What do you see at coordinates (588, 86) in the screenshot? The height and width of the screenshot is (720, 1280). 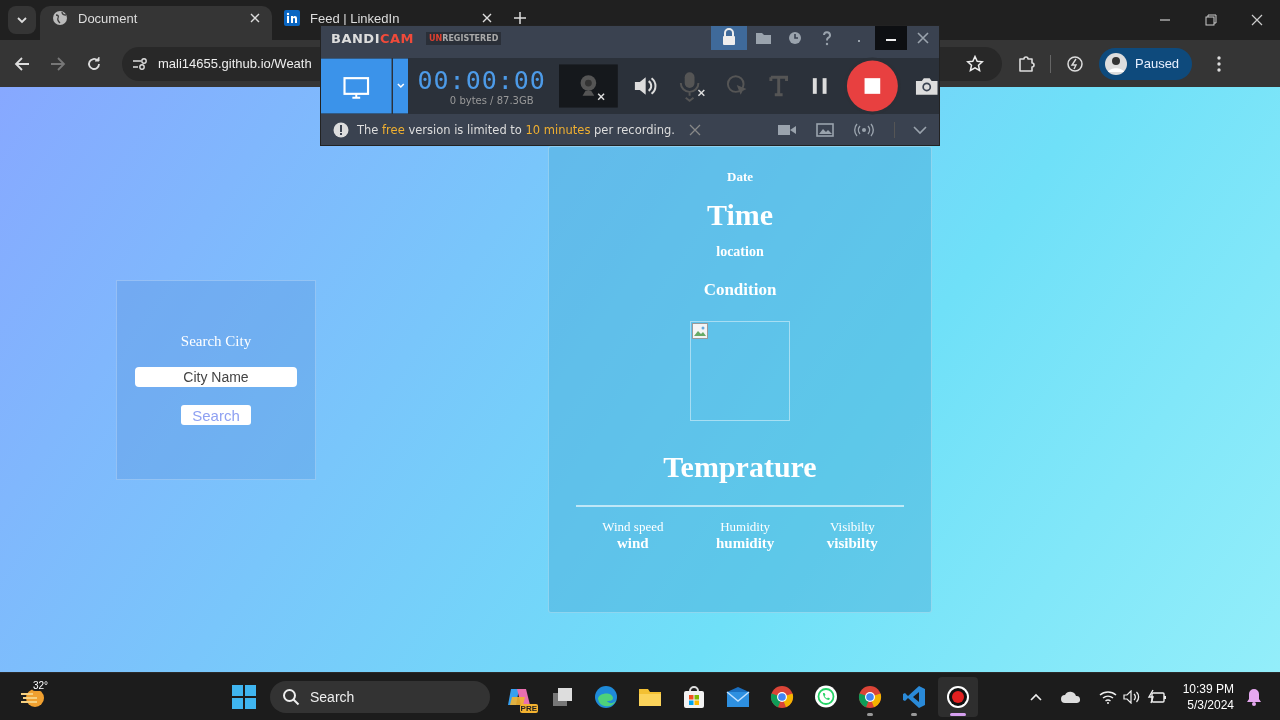 I see `webcam-off-icon` at bounding box center [588, 86].